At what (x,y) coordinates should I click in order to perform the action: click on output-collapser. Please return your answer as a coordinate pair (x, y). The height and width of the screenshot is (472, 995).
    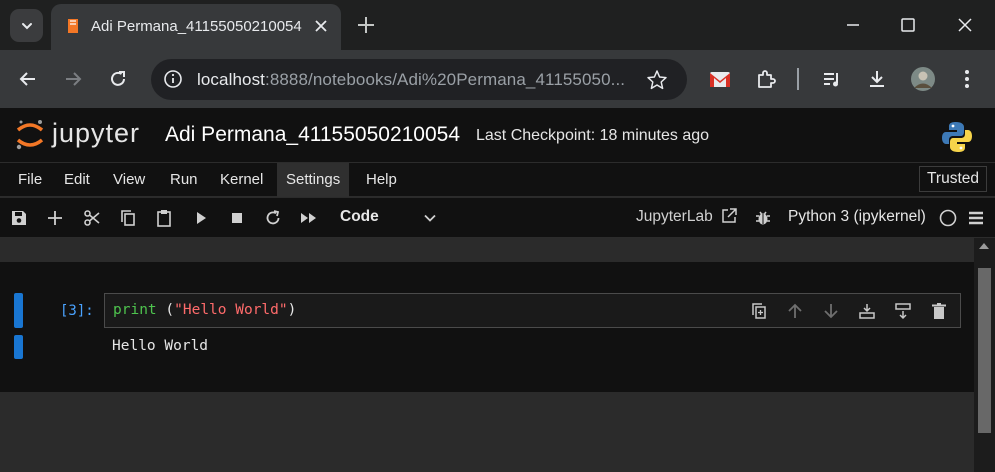
    Looking at the image, I should click on (18, 347).